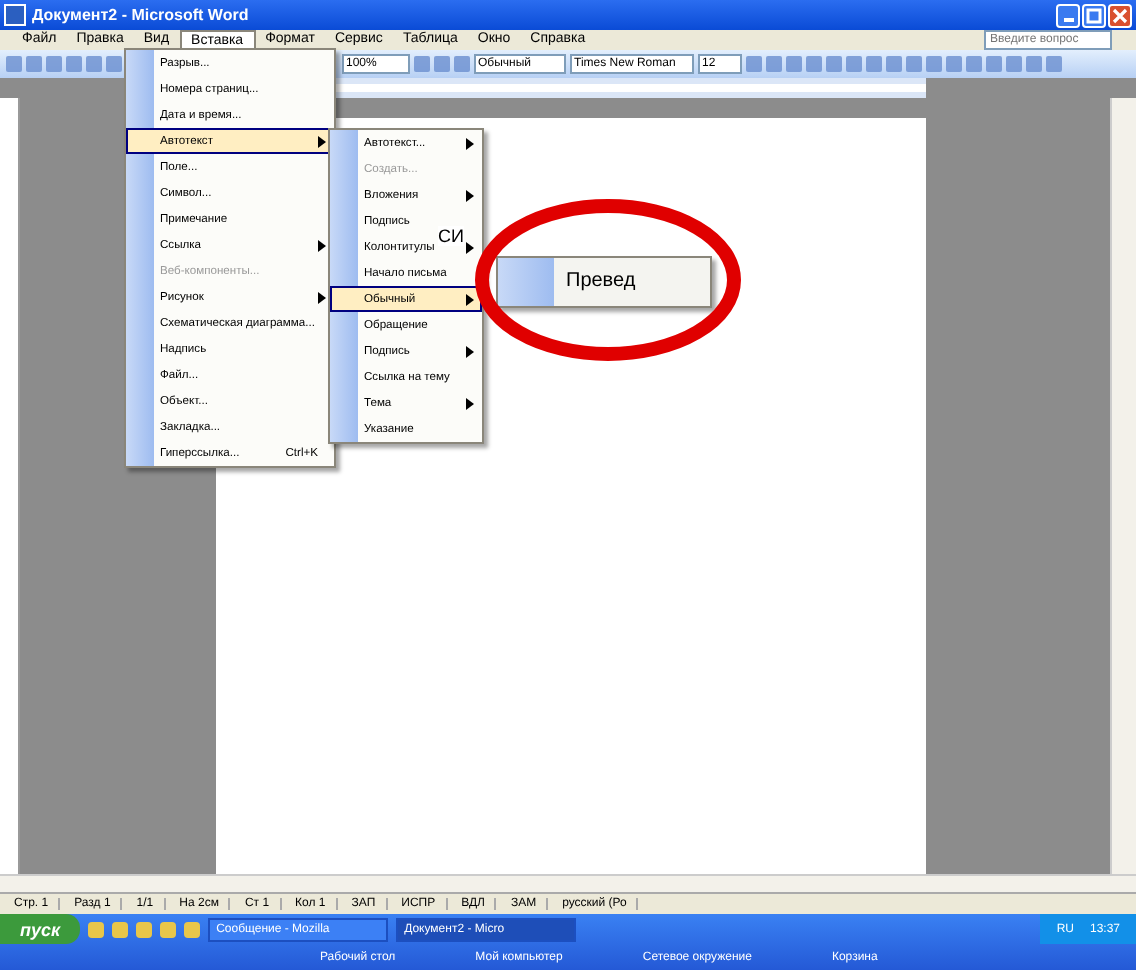  What do you see at coordinates (451, 236) in the screenshot?
I see `stray-text: СИ` at bounding box center [451, 236].